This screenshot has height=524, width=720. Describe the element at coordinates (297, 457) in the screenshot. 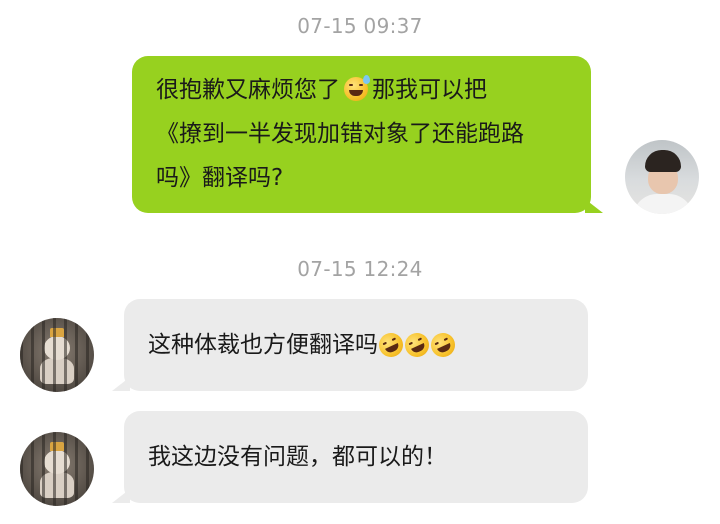

I see `message-text: 我这边没有问题，都可以的！` at that location.